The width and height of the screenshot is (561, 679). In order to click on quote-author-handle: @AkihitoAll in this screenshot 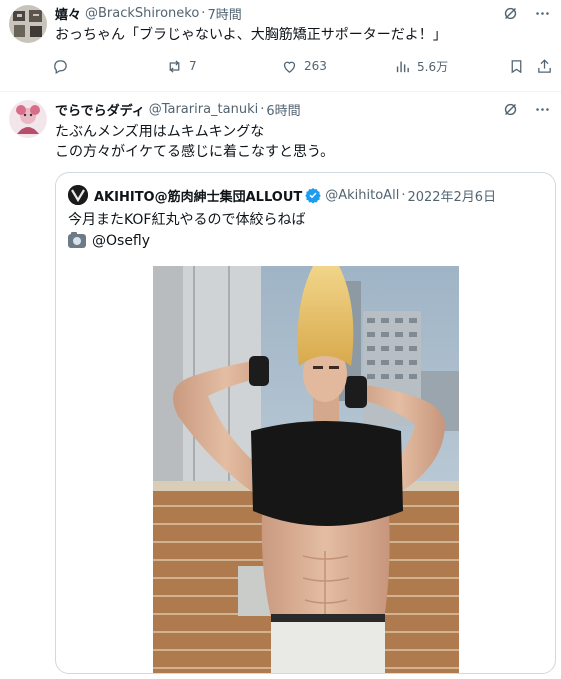, I will do `click(362, 195)`.